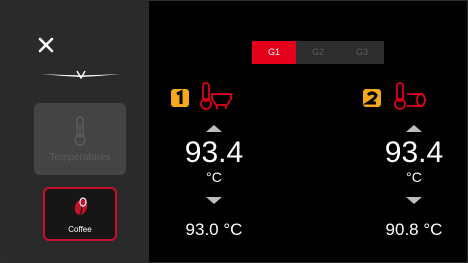 This screenshot has width=468, height=263. What do you see at coordinates (80, 131) in the screenshot?
I see `thermometer-icon` at bounding box center [80, 131].